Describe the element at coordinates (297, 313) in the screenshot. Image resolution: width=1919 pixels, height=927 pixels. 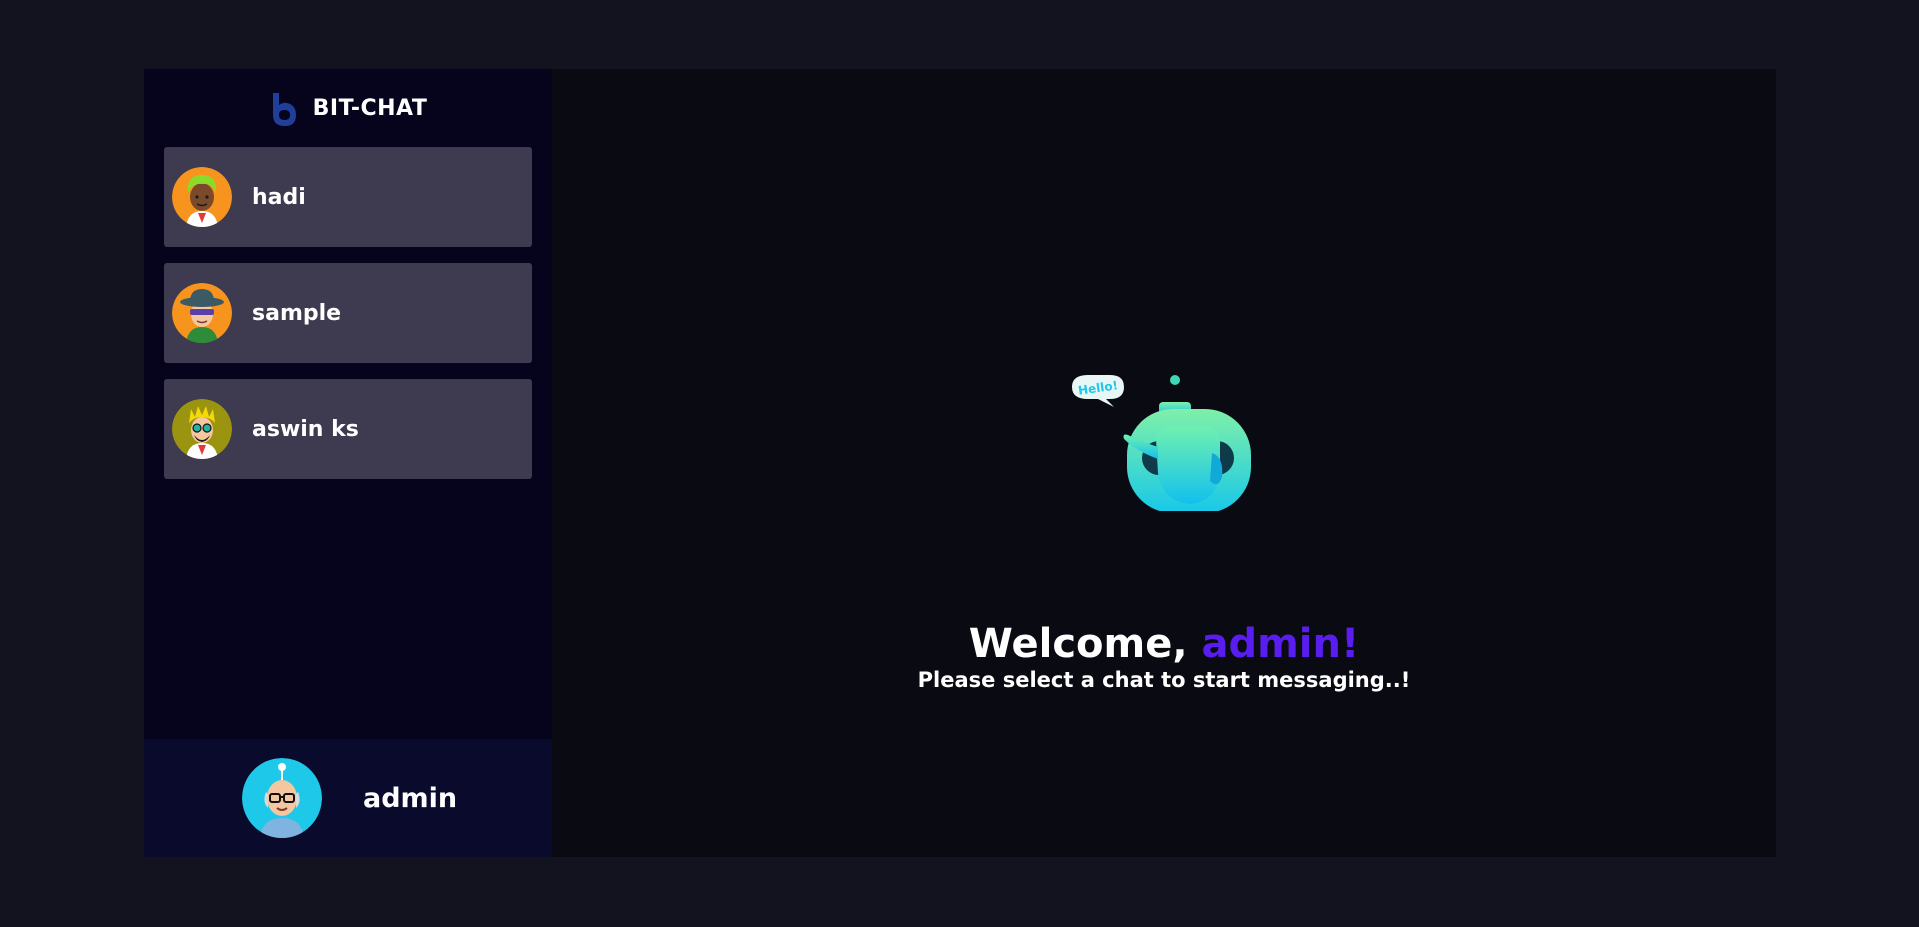
I see `chat-item-name: sample` at that location.